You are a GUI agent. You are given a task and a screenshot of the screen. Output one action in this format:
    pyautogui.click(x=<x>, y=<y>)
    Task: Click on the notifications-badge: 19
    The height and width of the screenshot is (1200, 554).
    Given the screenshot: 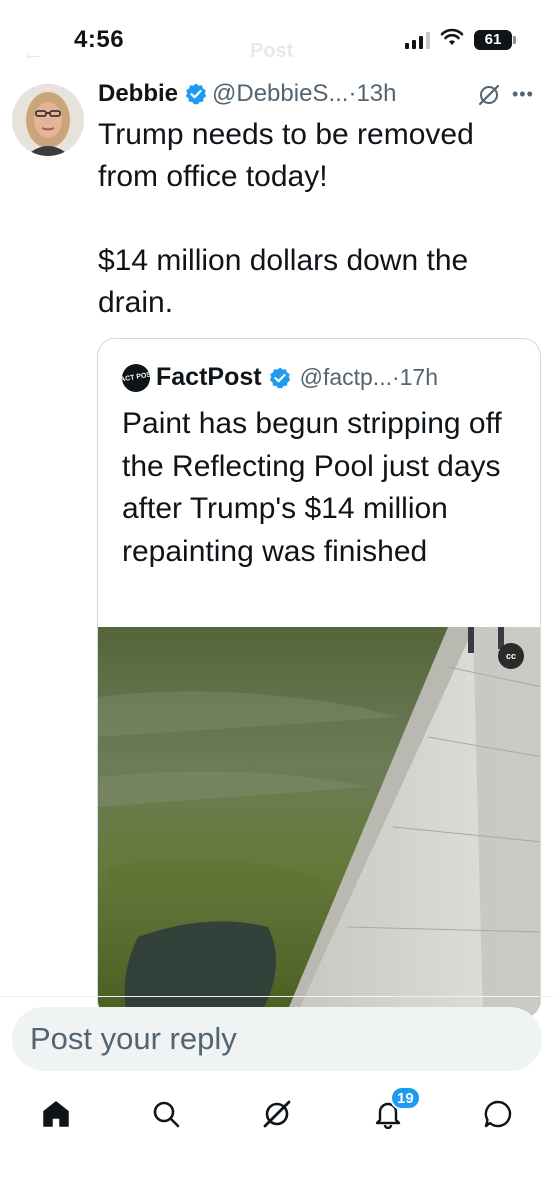 What is the action you would take?
    pyautogui.click(x=405, y=1098)
    